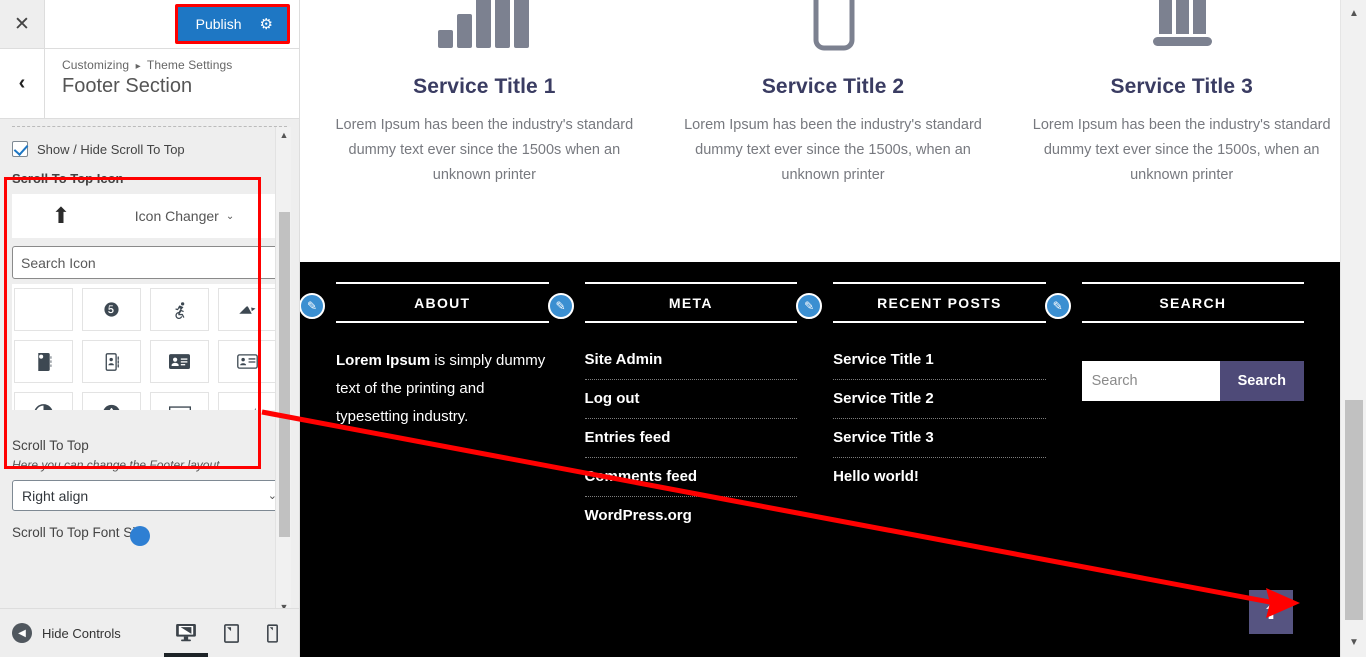 Image resolution: width=1366 pixels, height=657 pixels. Describe the element at coordinates (43, 309) in the screenshot. I see `icon-cell-blank` at that location.